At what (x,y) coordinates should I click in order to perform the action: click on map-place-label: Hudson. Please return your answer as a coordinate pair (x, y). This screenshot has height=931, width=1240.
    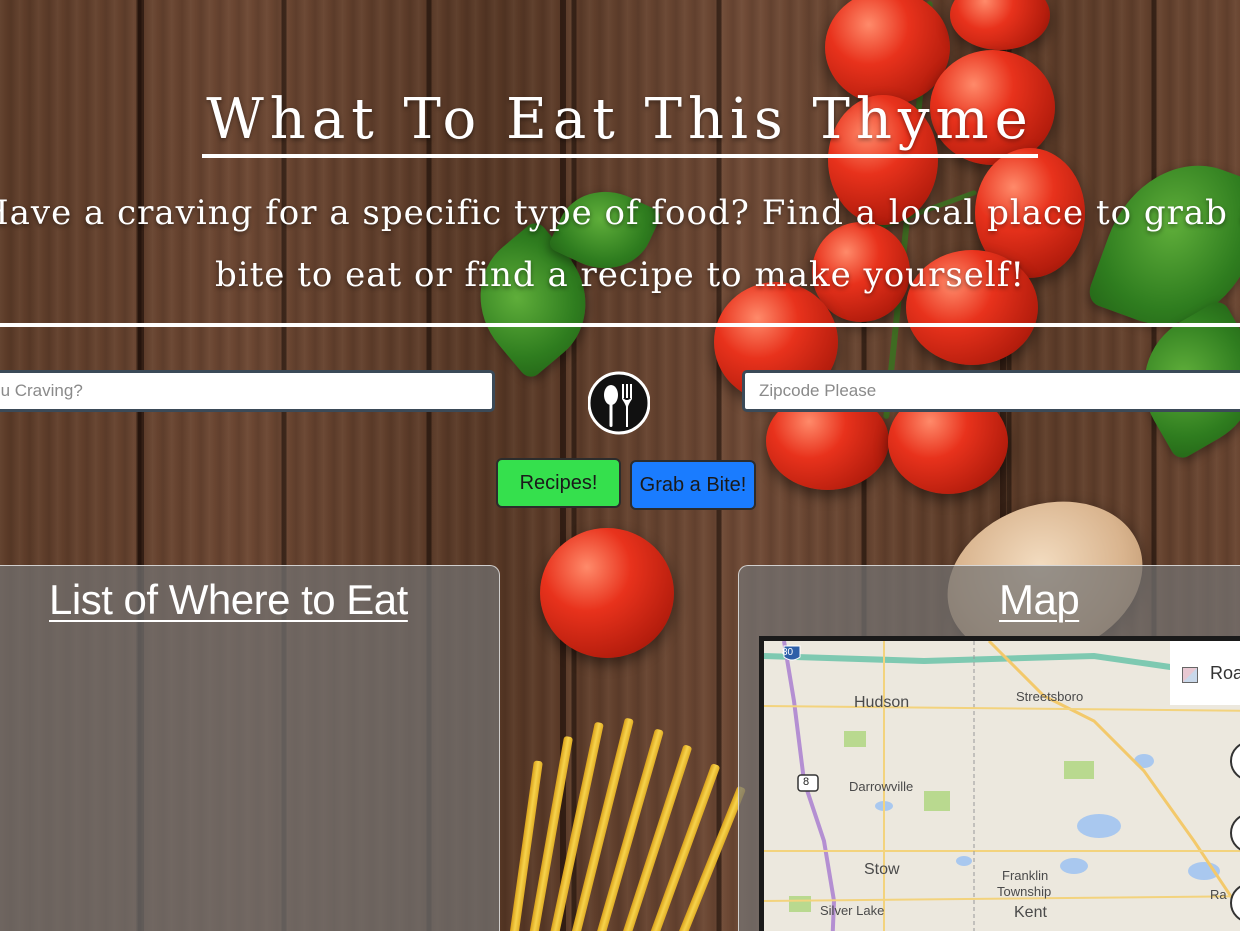
    Looking at the image, I should click on (882, 702).